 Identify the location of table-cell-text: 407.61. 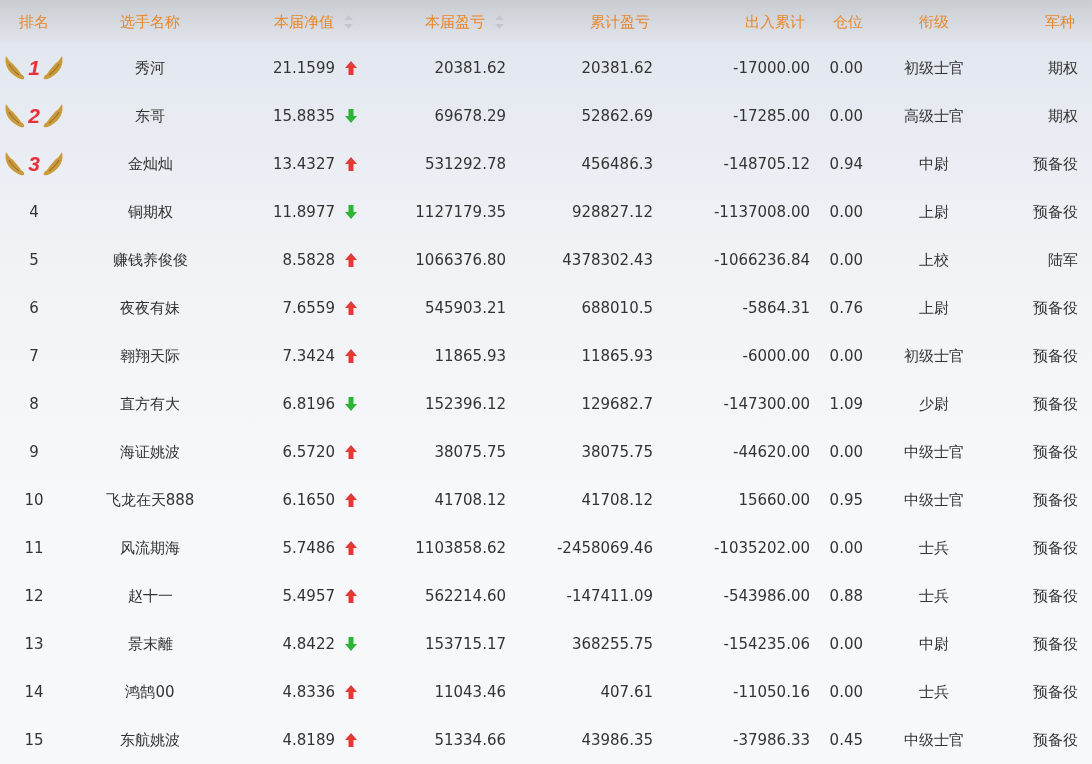
(626, 692).